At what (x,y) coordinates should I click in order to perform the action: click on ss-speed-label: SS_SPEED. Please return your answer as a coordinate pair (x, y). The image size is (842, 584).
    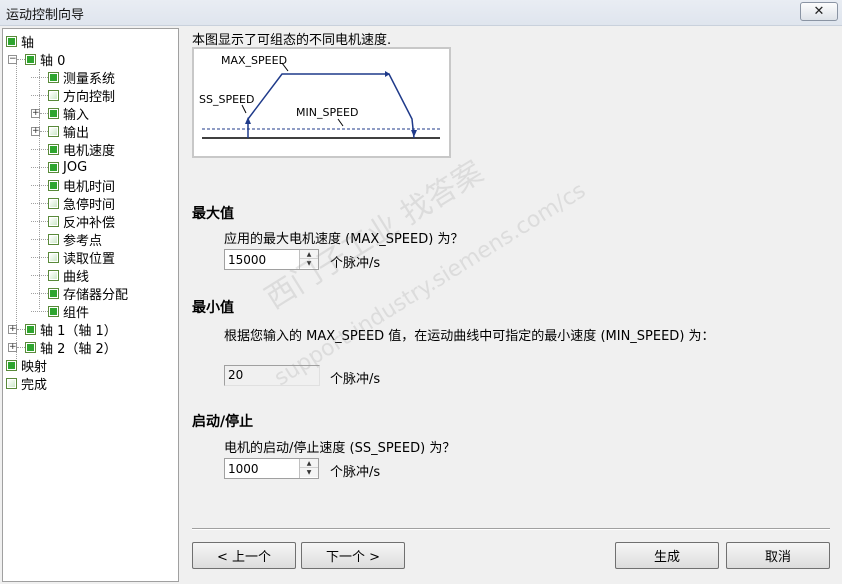
    Looking at the image, I should click on (226, 99).